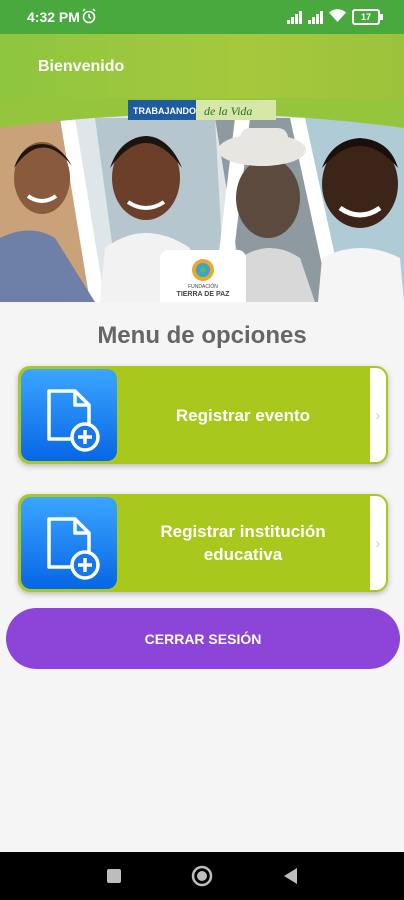 The height and width of the screenshot is (900, 404). Describe the element at coordinates (81, 66) in the screenshot. I see `app-bar-title: Bienvenido` at that location.